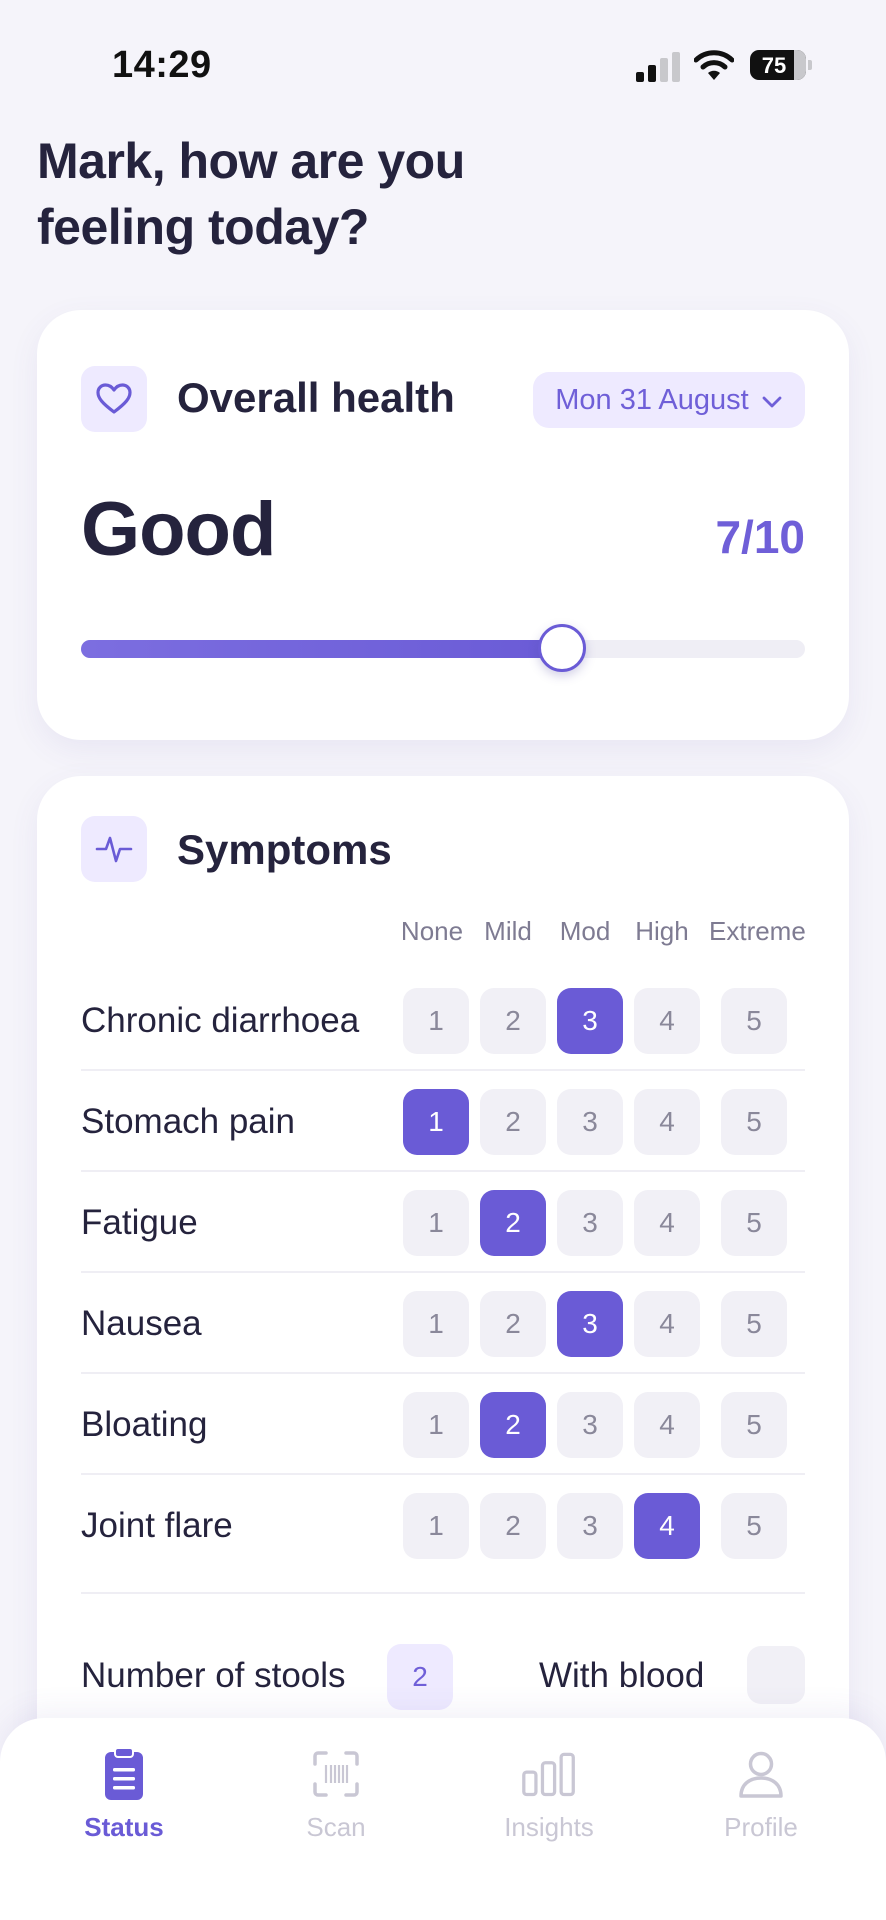 The image size is (886, 1920). Describe the element at coordinates (622, 1675) in the screenshot. I see `with-blood-label: With blood` at that location.